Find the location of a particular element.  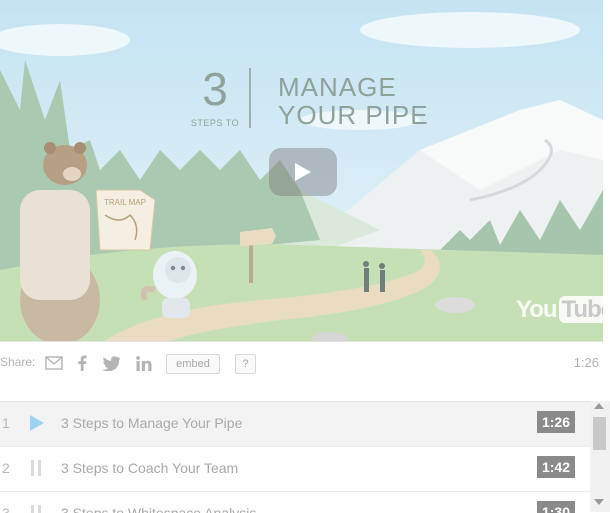

playlist-item-title: 3 Steps to Manage Your Pipe is located at coordinates (152, 423).